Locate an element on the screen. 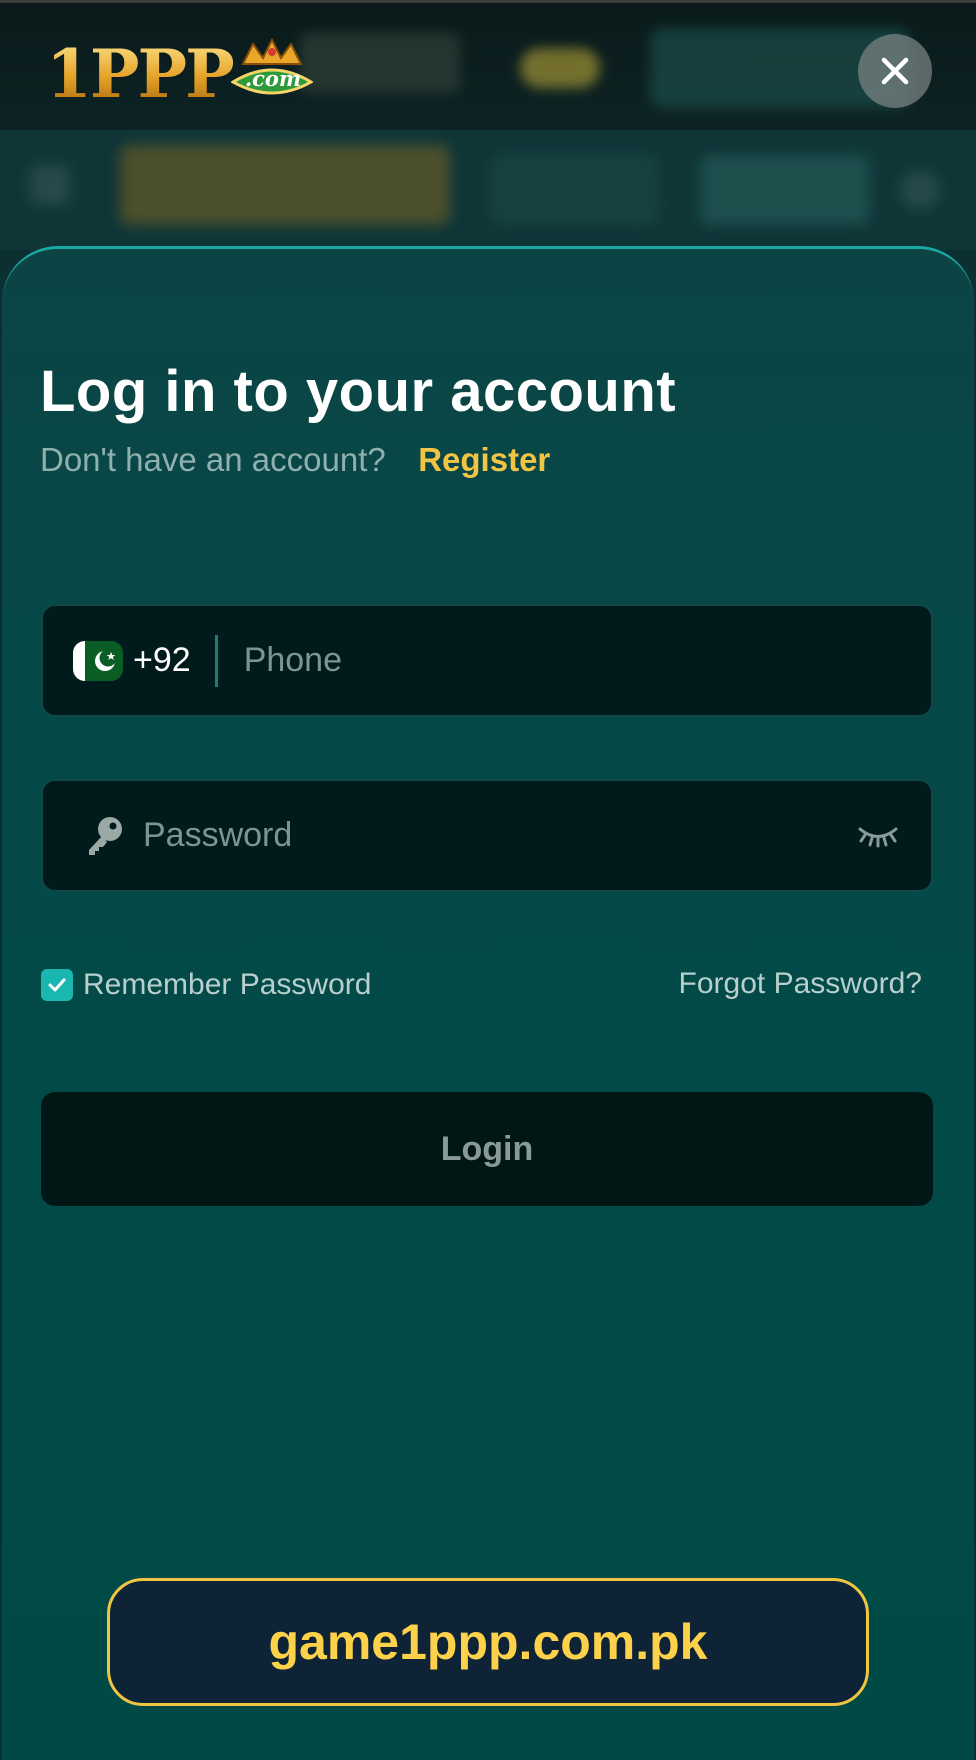 This screenshot has height=1760, width=976. close-icon is located at coordinates (895, 71).